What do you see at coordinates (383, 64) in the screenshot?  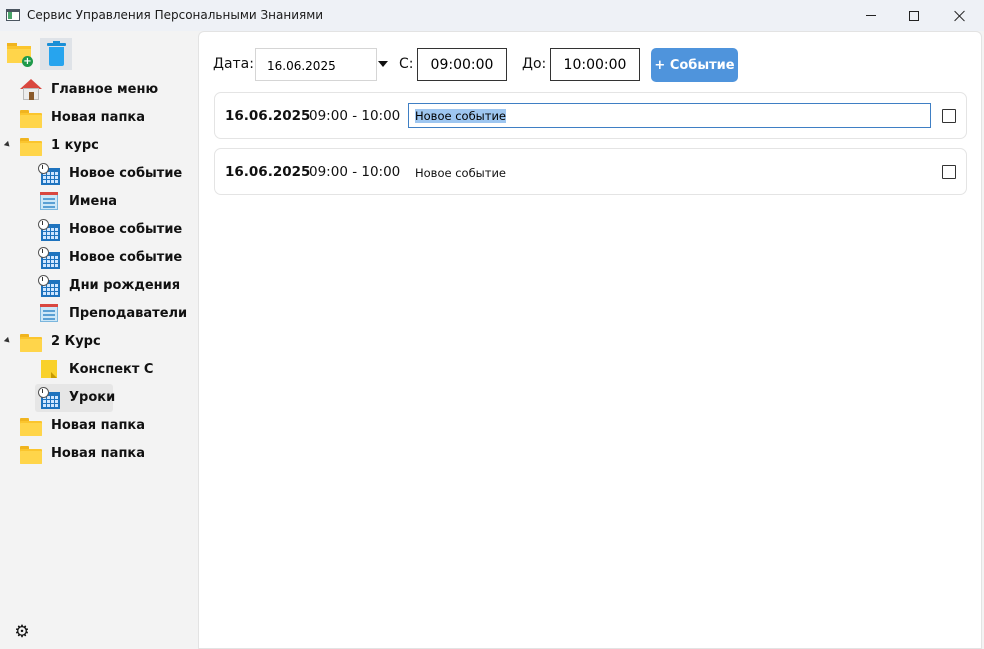 I see `chevron-down-icon` at bounding box center [383, 64].